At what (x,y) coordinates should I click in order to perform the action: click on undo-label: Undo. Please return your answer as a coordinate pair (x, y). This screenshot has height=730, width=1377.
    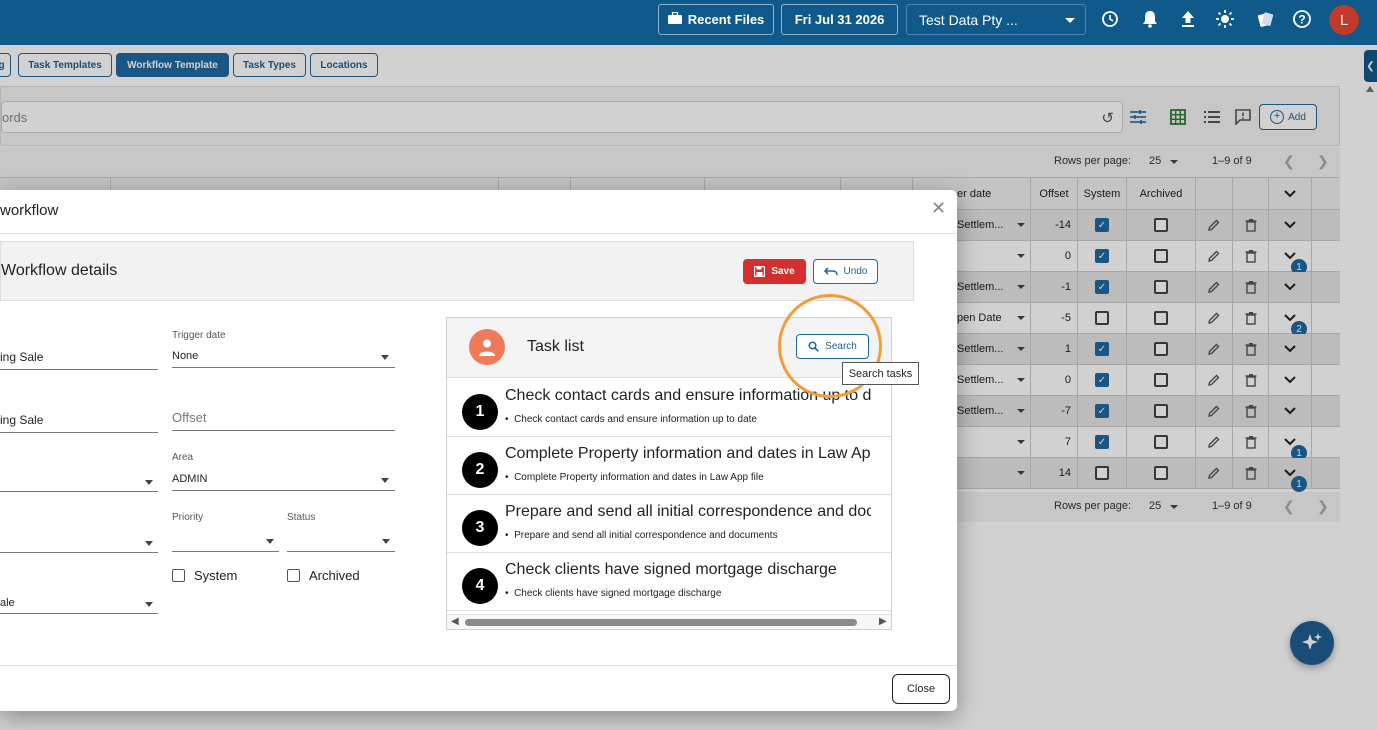
    Looking at the image, I should click on (855, 271).